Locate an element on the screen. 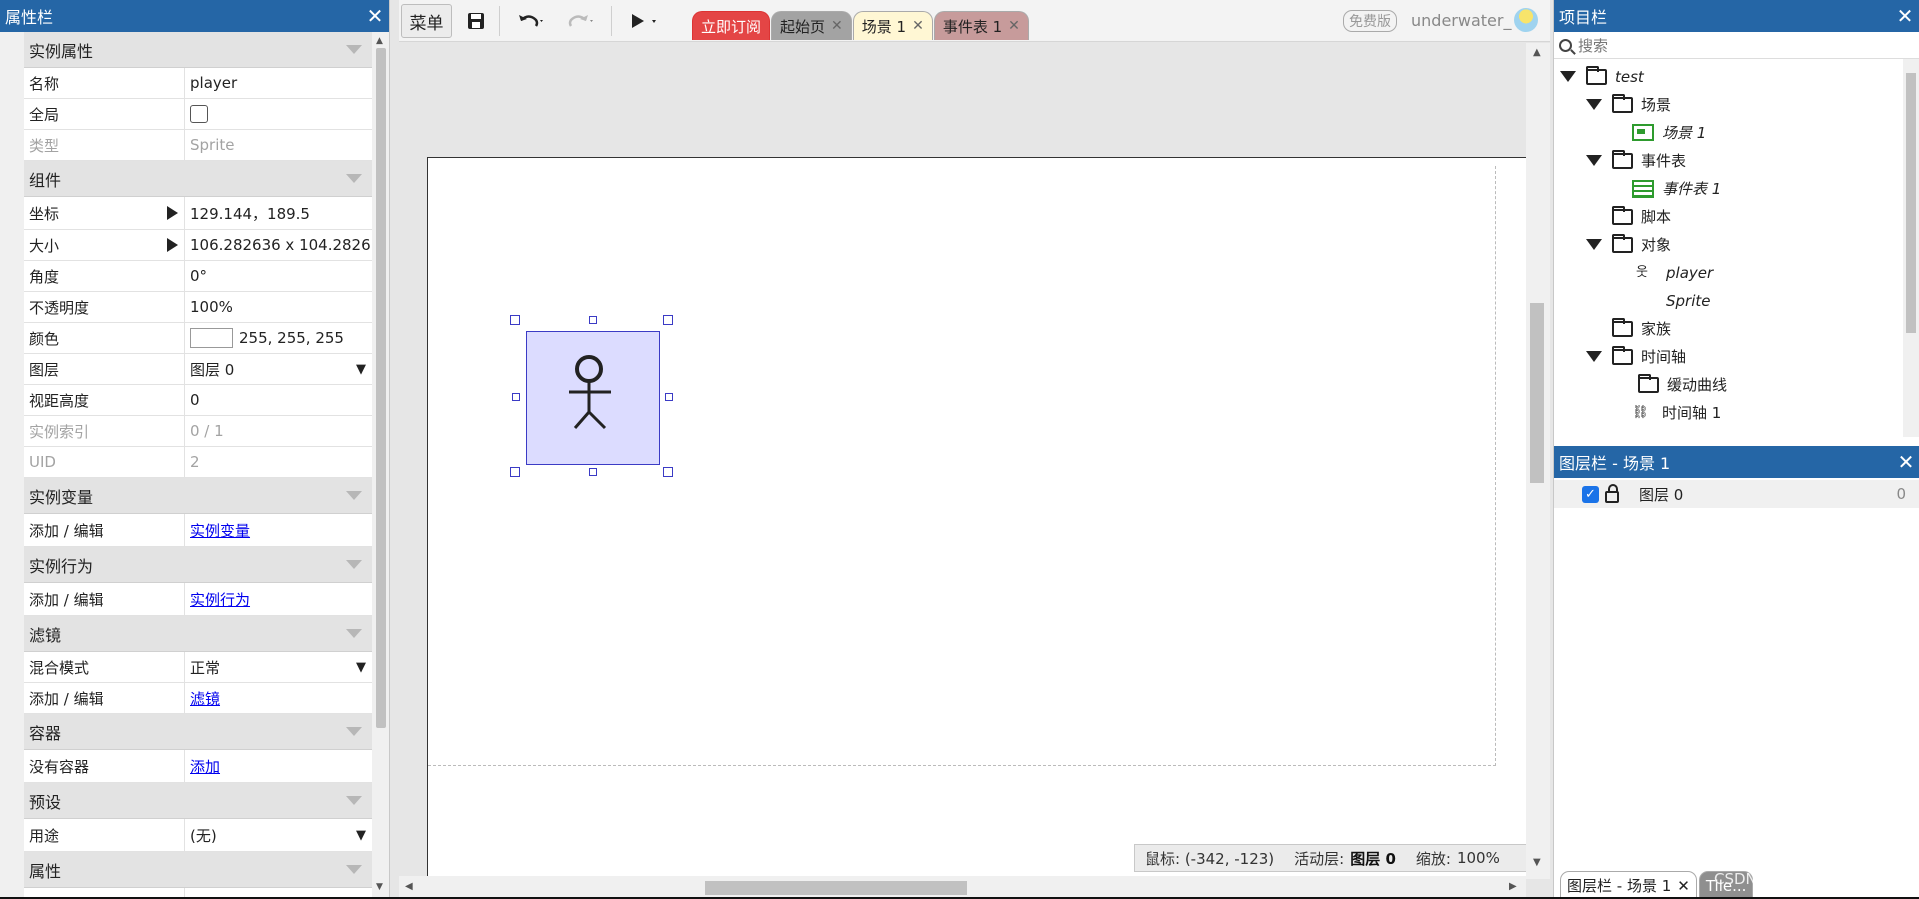 The image size is (1919, 899). z-elevation-field: 0 is located at coordinates (278, 400).